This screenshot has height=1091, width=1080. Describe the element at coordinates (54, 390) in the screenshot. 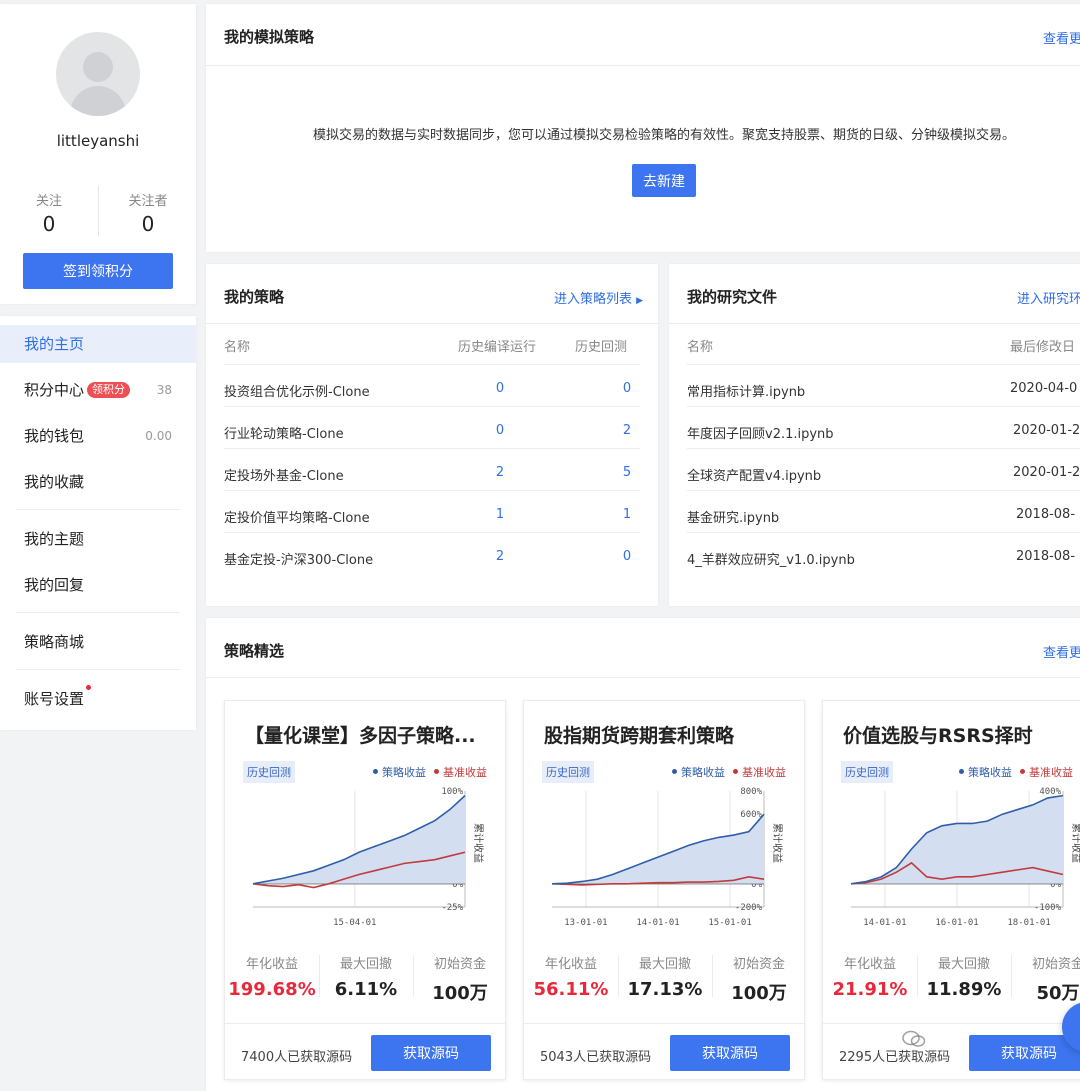

I see `sidebar-item-label: 积分中心` at that location.